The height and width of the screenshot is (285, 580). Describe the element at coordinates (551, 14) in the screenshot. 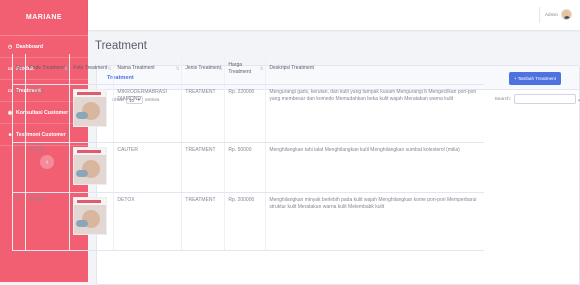

I see `user-name: Admin` at that location.